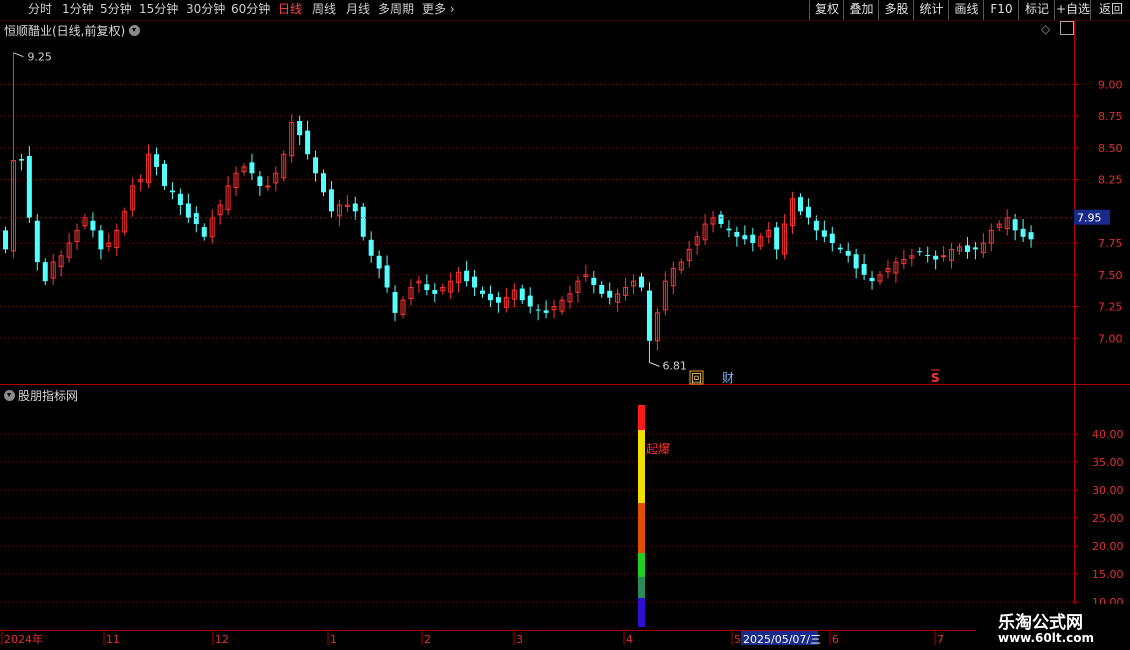  Describe the element at coordinates (696, 378) in the screenshot. I see `hui-marker: 回` at that location.